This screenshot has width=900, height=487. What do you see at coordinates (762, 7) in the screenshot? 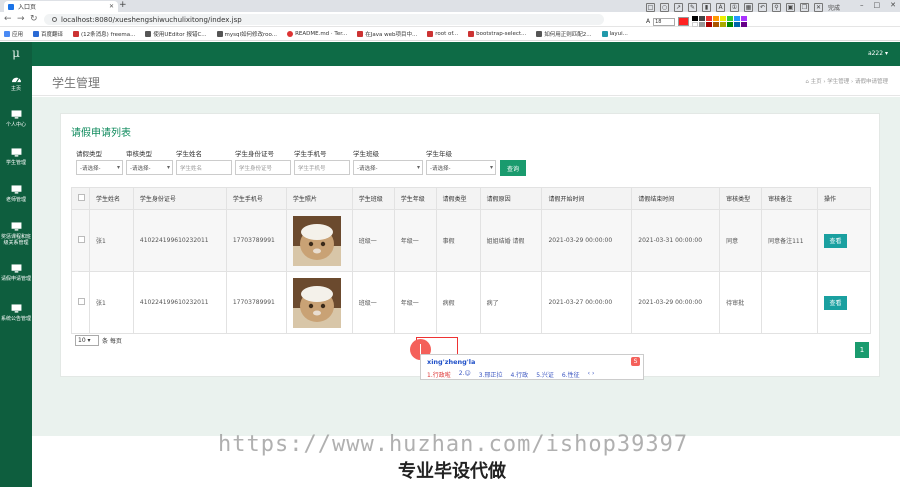
I see `undo-icon: ↶` at bounding box center [762, 7].